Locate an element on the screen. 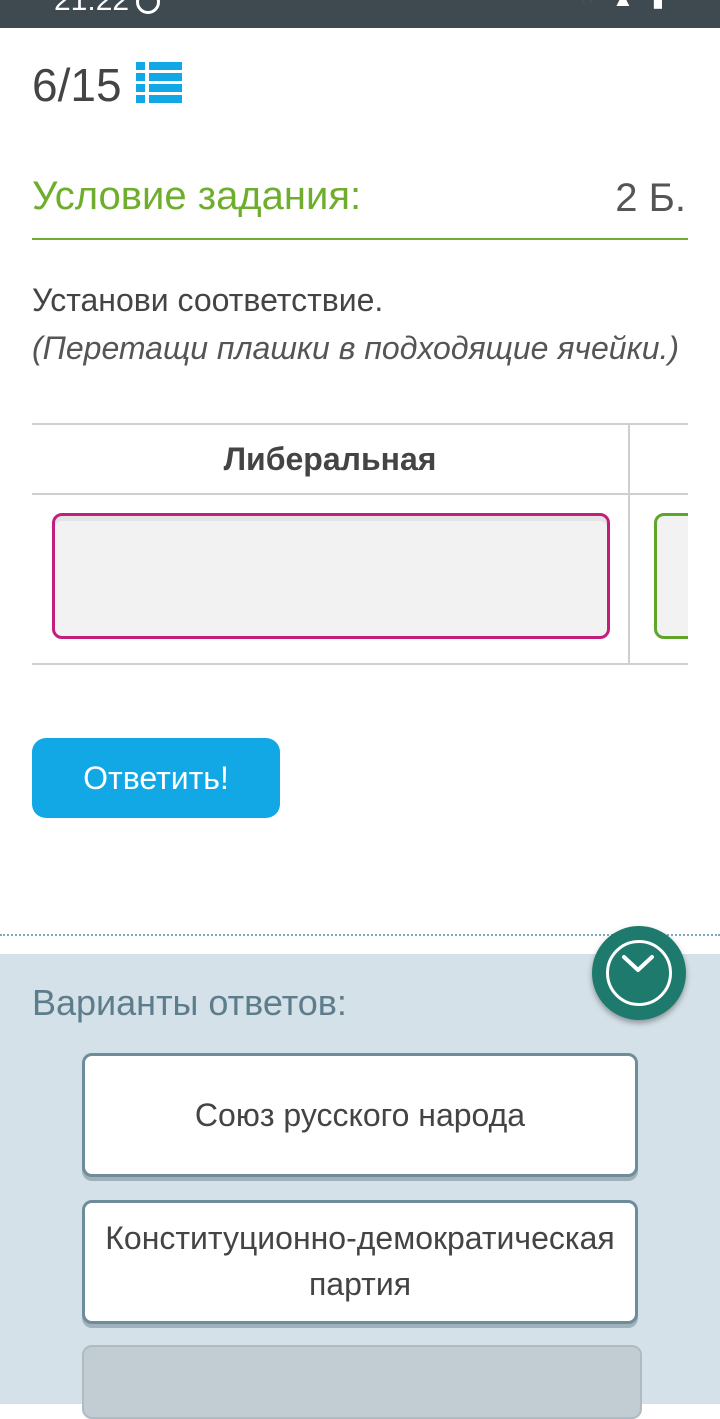  column-header-liberal: Либеральная is located at coordinates (330, 459).